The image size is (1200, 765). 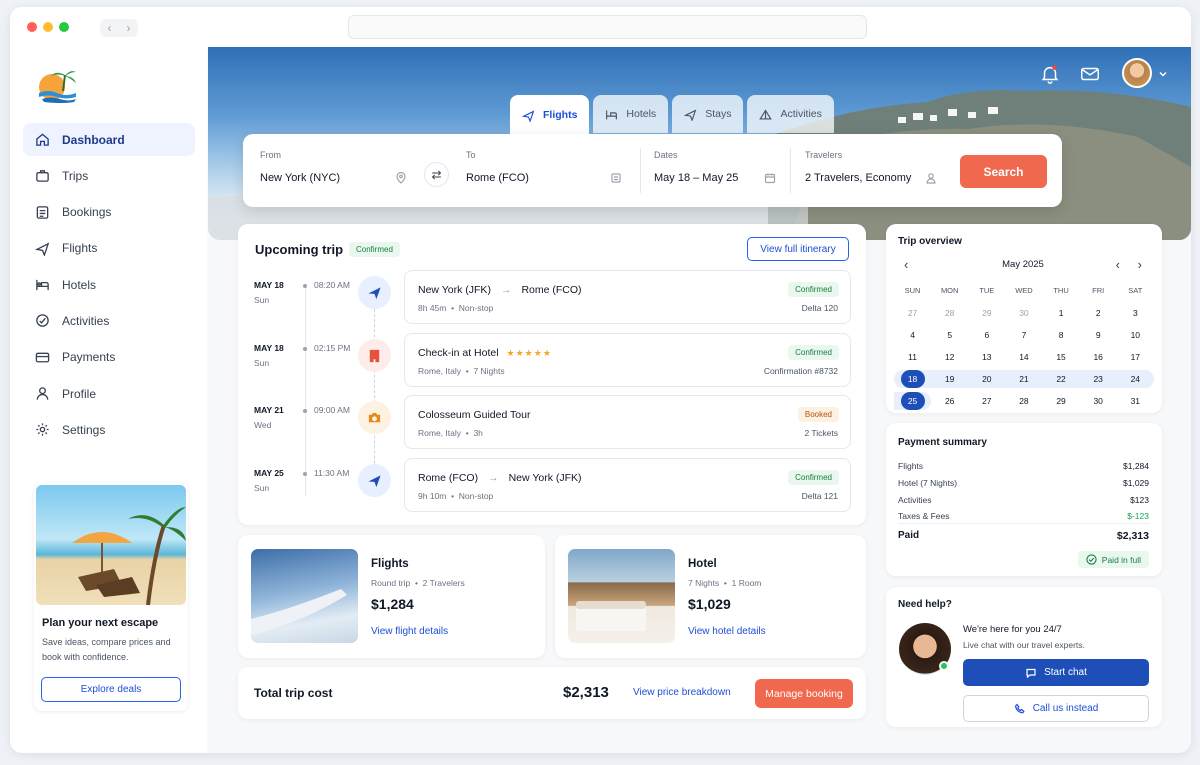 I want to click on status-badge: Booked, so click(x=818, y=414).